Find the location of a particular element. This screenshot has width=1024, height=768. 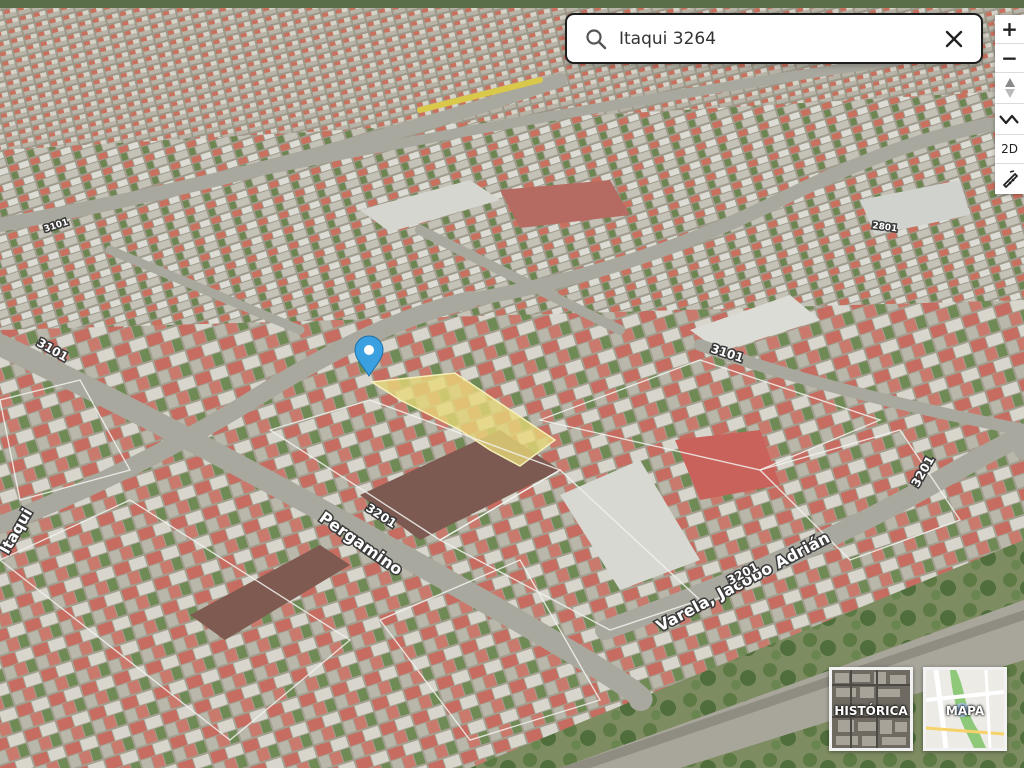

horizon is located at coordinates (512, 4).